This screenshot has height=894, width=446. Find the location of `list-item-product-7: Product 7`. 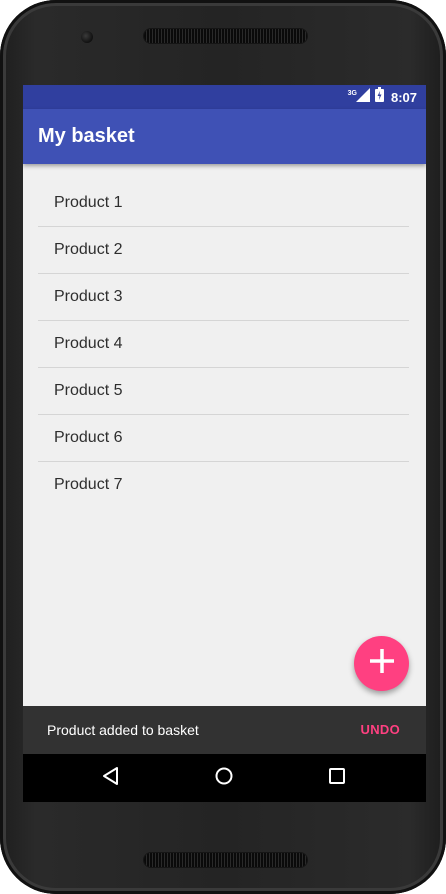

list-item-product-7: Product 7 is located at coordinates (223, 485).